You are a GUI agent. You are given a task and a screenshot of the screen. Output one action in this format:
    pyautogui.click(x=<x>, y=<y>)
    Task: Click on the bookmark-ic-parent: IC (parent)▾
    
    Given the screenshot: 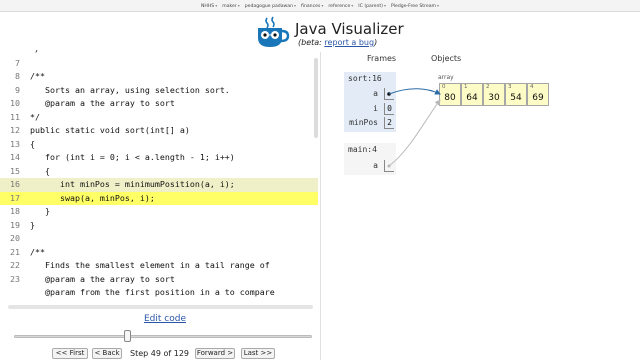 What is the action you would take?
    pyautogui.click(x=372, y=6)
    